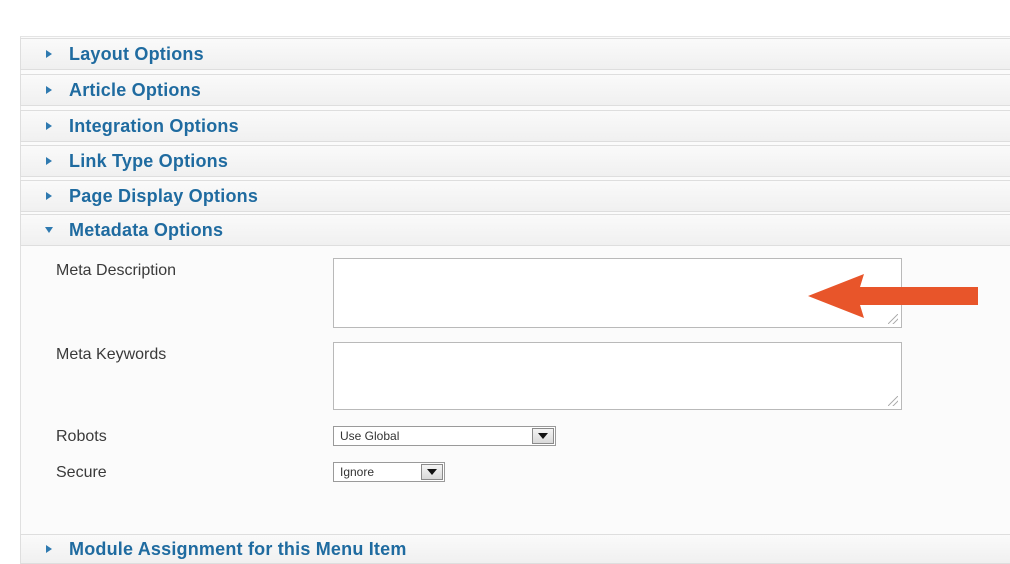 Image resolution: width=1010 pixels, height=564 pixels. I want to click on section-title: Metadata Options, so click(146, 229).